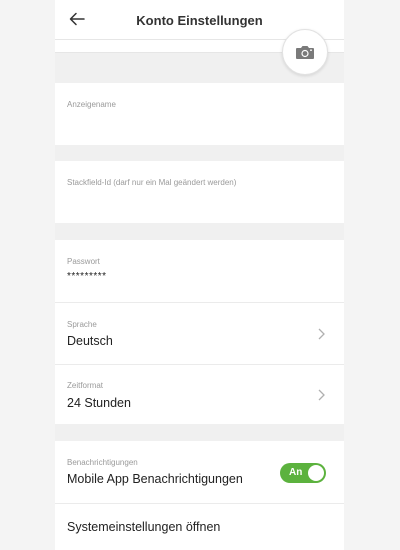 The height and width of the screenshot is (550, 400). What do you see at coordinates (199, 271) in the screenshot?
I see `password-field: Passwort *********` at bounding box center [199, 271].